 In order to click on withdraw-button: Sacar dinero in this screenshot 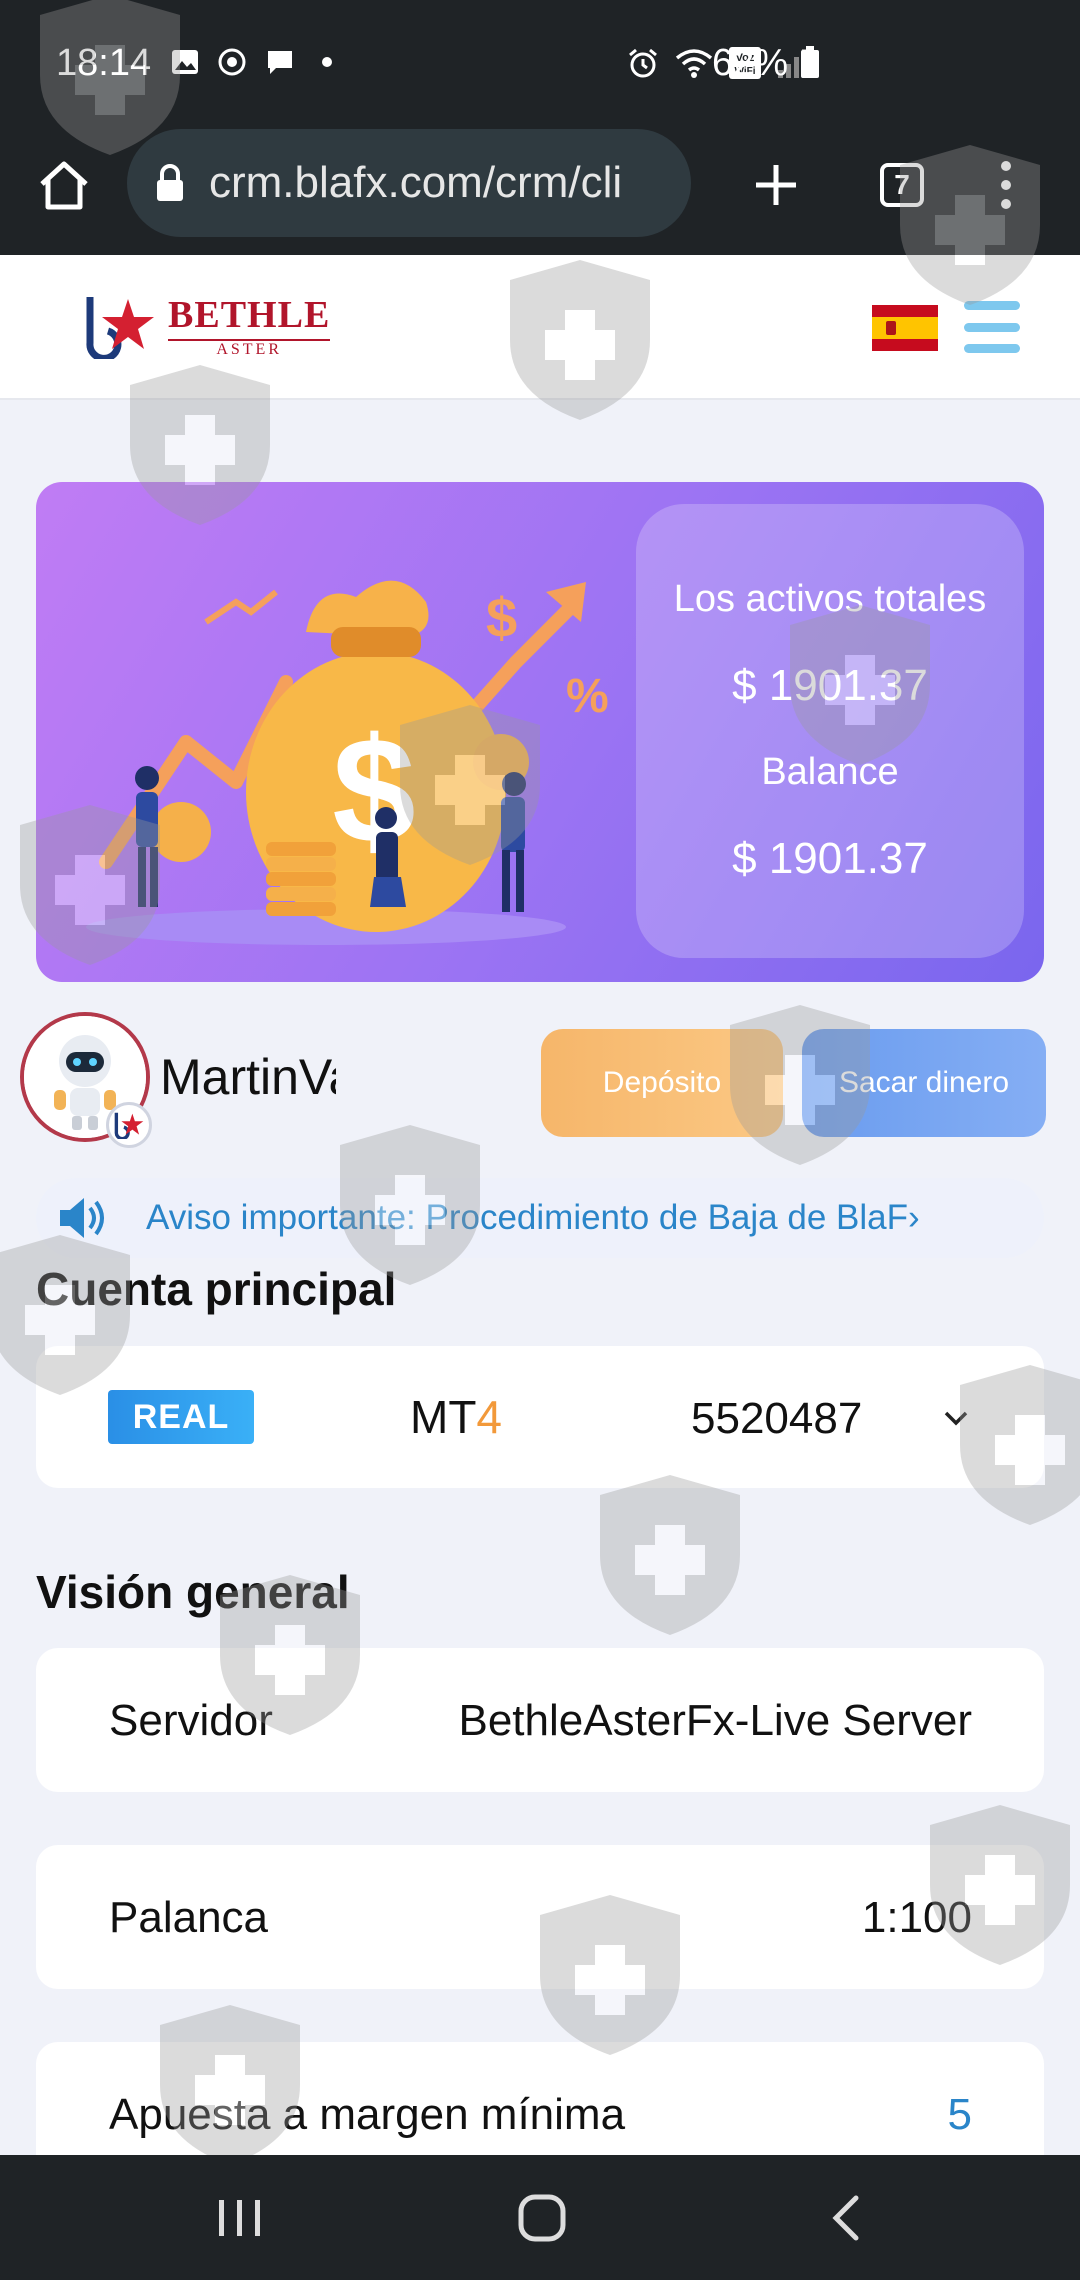, I will do `click(924, 1083)`.